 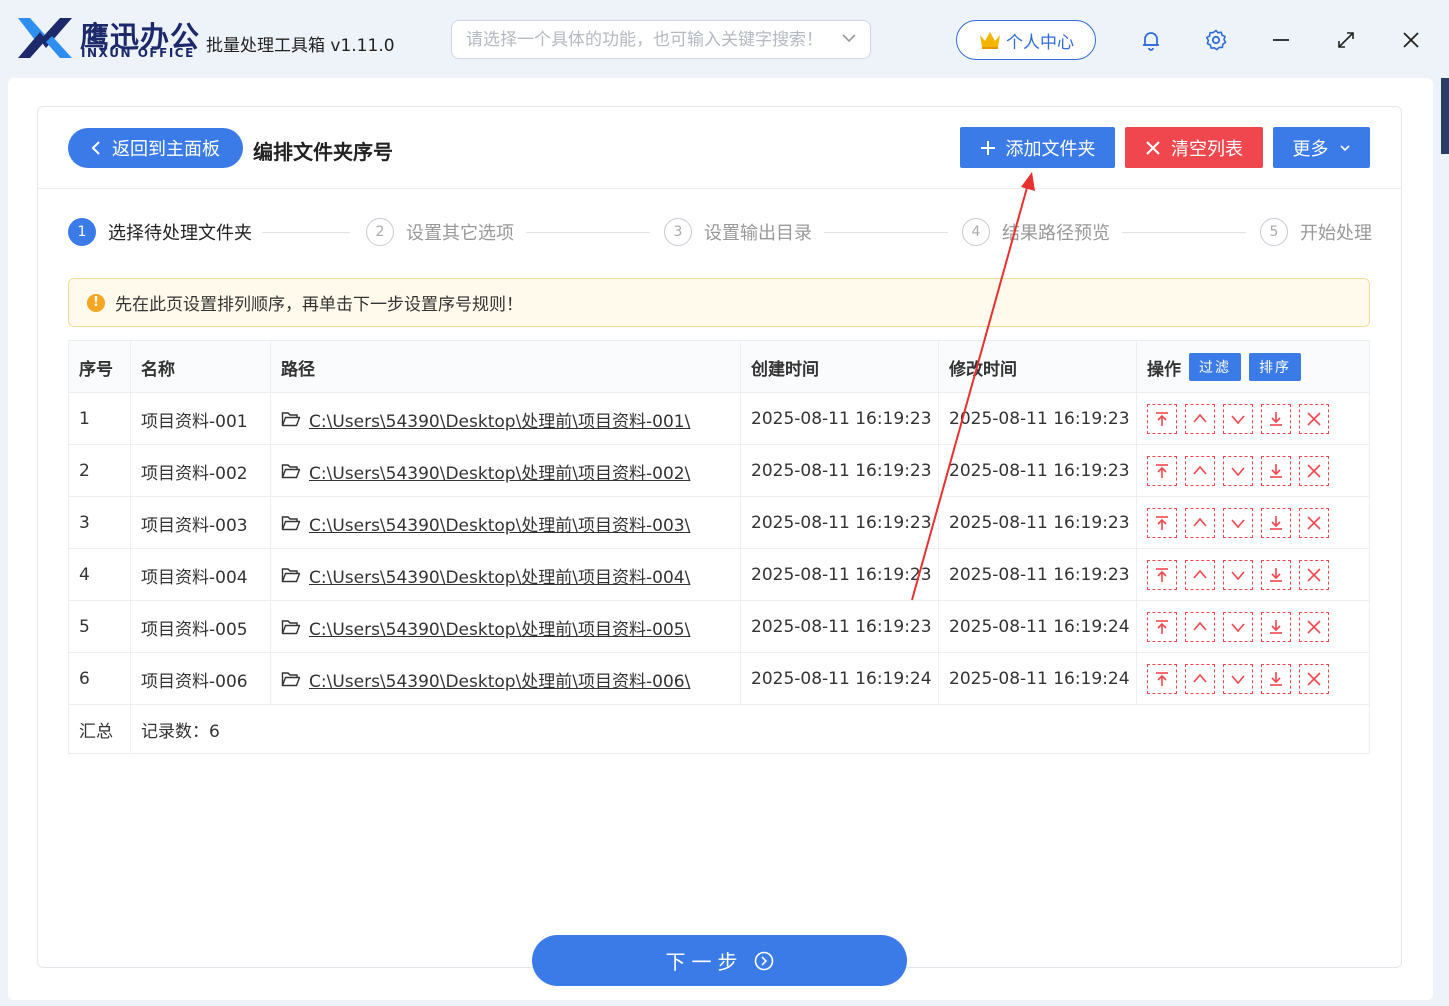 What do you see at coordinates (506, 367) in the screenshot?
I see `column-header-path: 路径` at bounding box center [506, 367].